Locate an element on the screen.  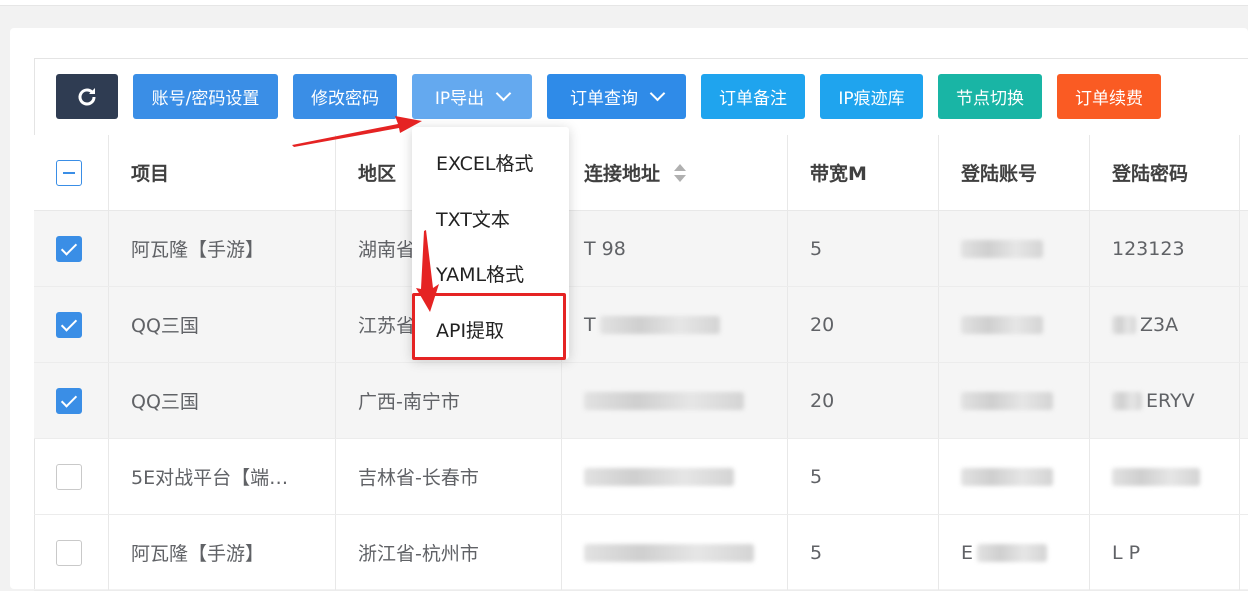
arrow-to-api-item is located at coordinates (427, 271).